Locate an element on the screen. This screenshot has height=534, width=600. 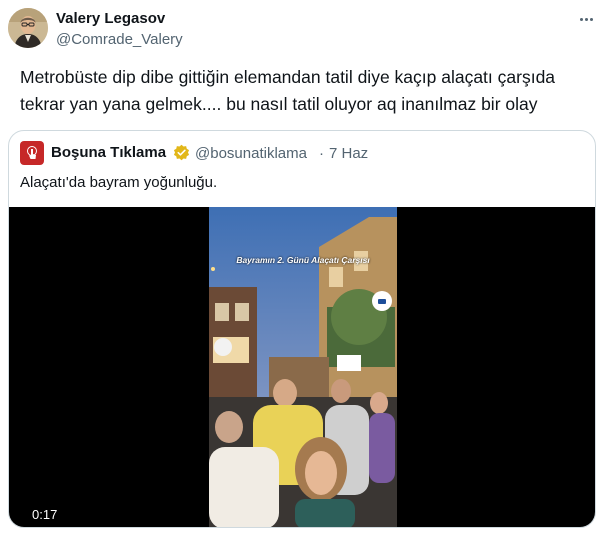
author-avatar is located at coordinates (28, 28).